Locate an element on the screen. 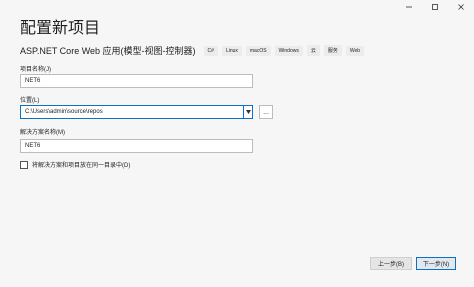  next-button: 下一步(N) is located at coordinates (436, 263).